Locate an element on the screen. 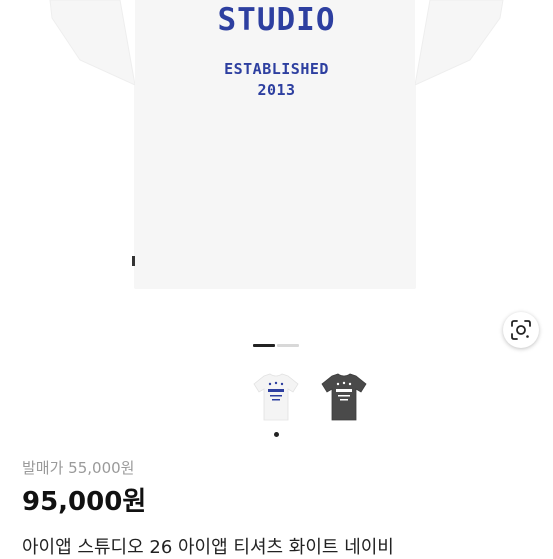  lens-search-button is located at coordinates (521, 330).